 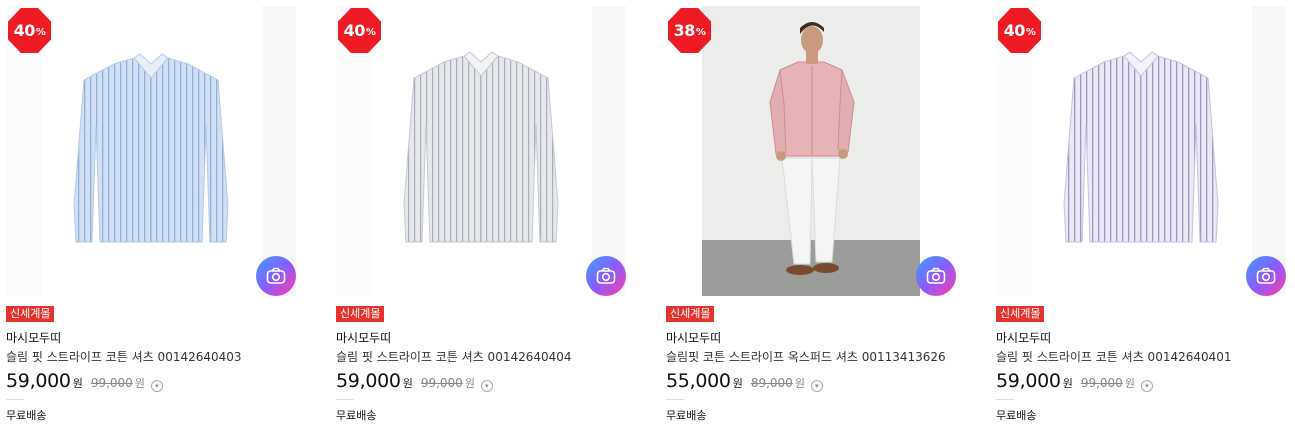 I want to click on product-name: 슬림핏 코튼 스트라이프 옥스퍼드 셔츠 00113413626, so click(x=806, y=356).